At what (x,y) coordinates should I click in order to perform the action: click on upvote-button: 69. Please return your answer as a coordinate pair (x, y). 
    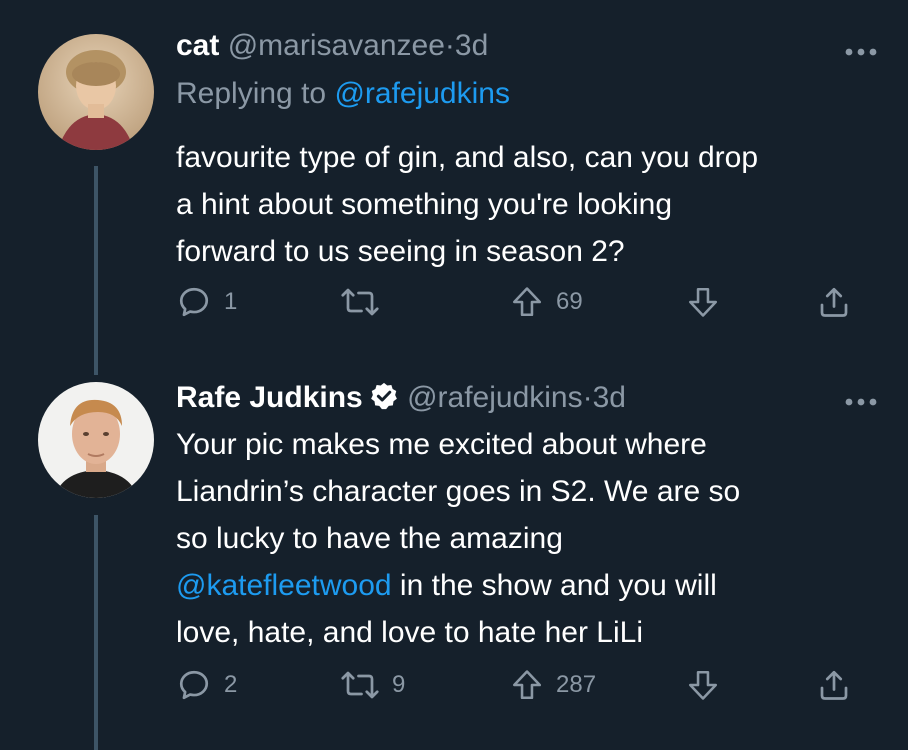
    Looking at the image, I should click on (546, 302).